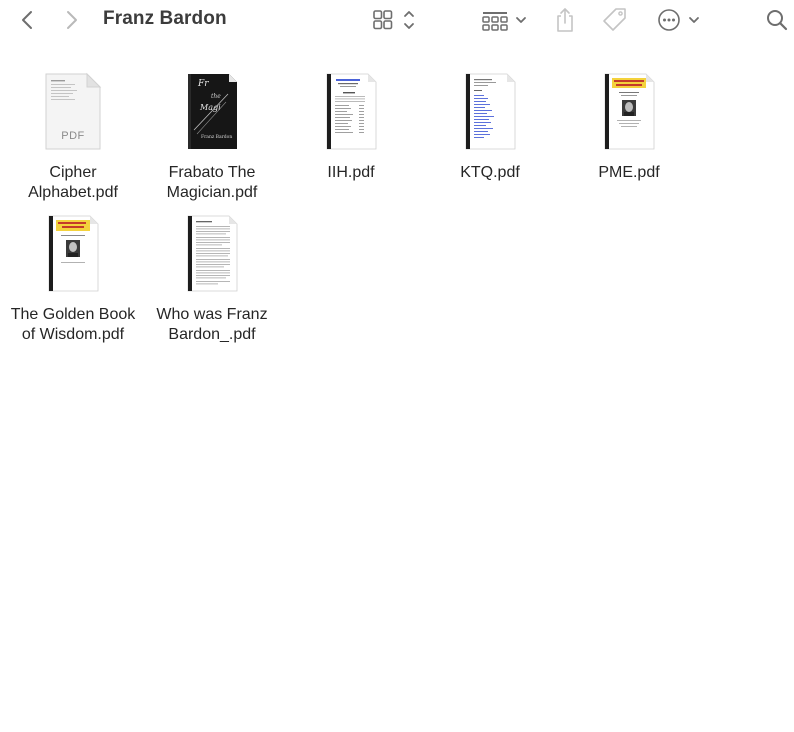  I want to click on pdf-badge: PDF, so click(73, 136).